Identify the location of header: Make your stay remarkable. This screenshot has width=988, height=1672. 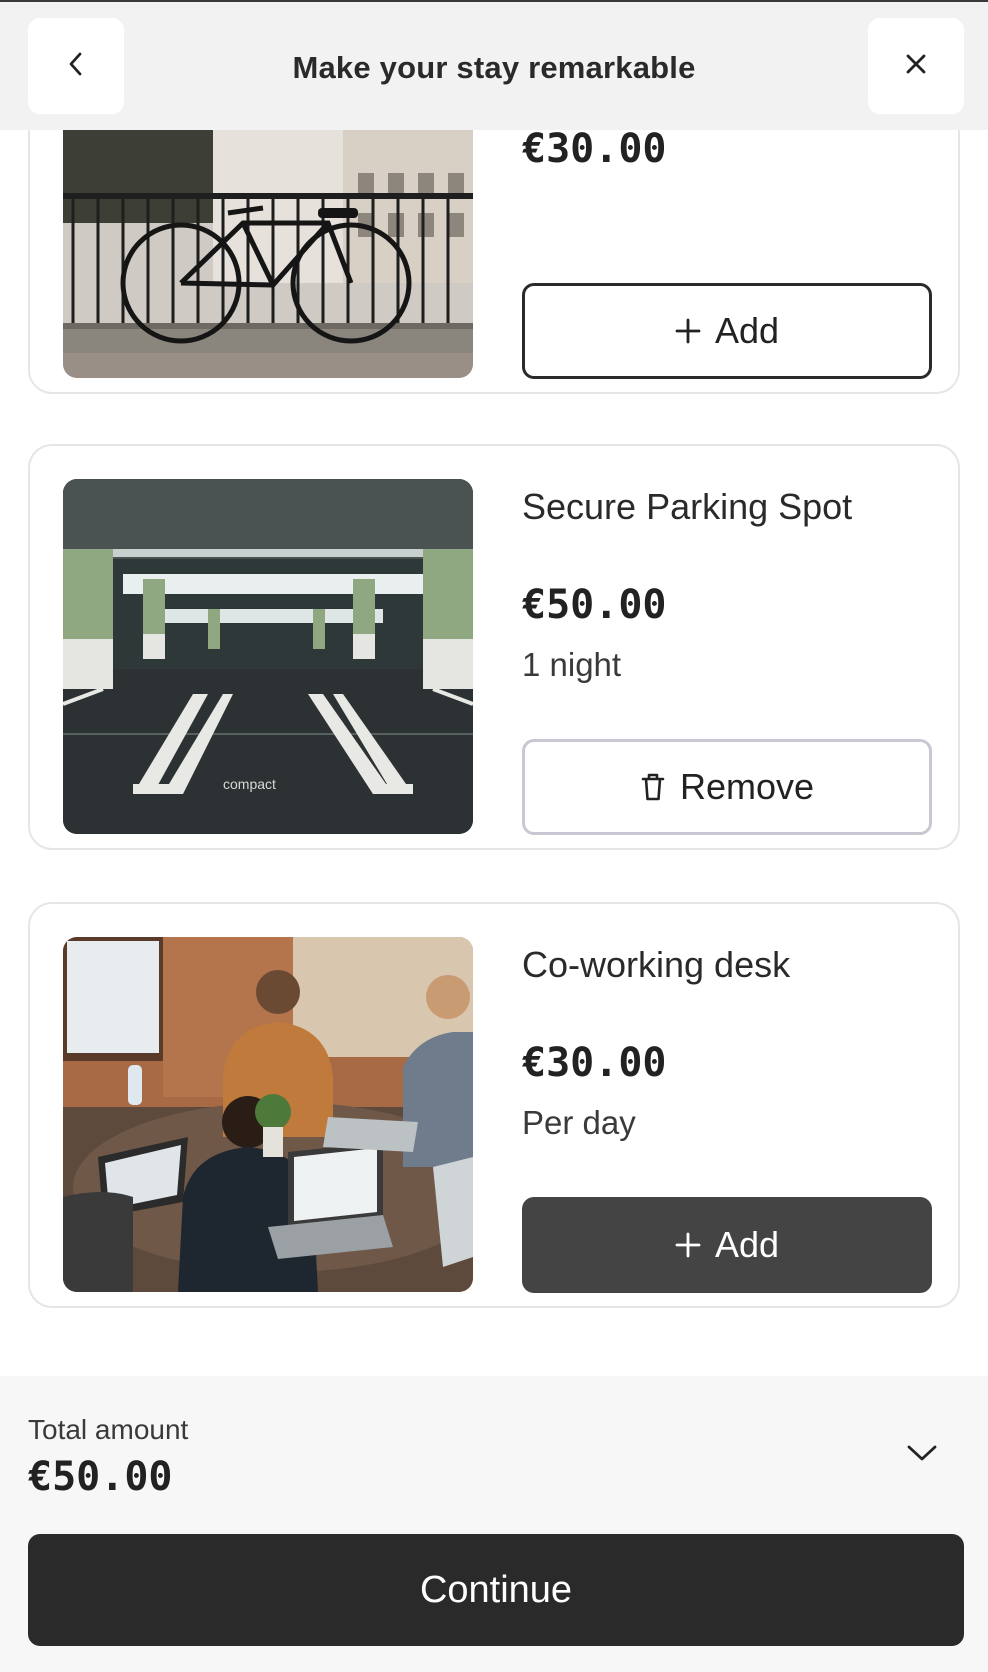
(494, 66).